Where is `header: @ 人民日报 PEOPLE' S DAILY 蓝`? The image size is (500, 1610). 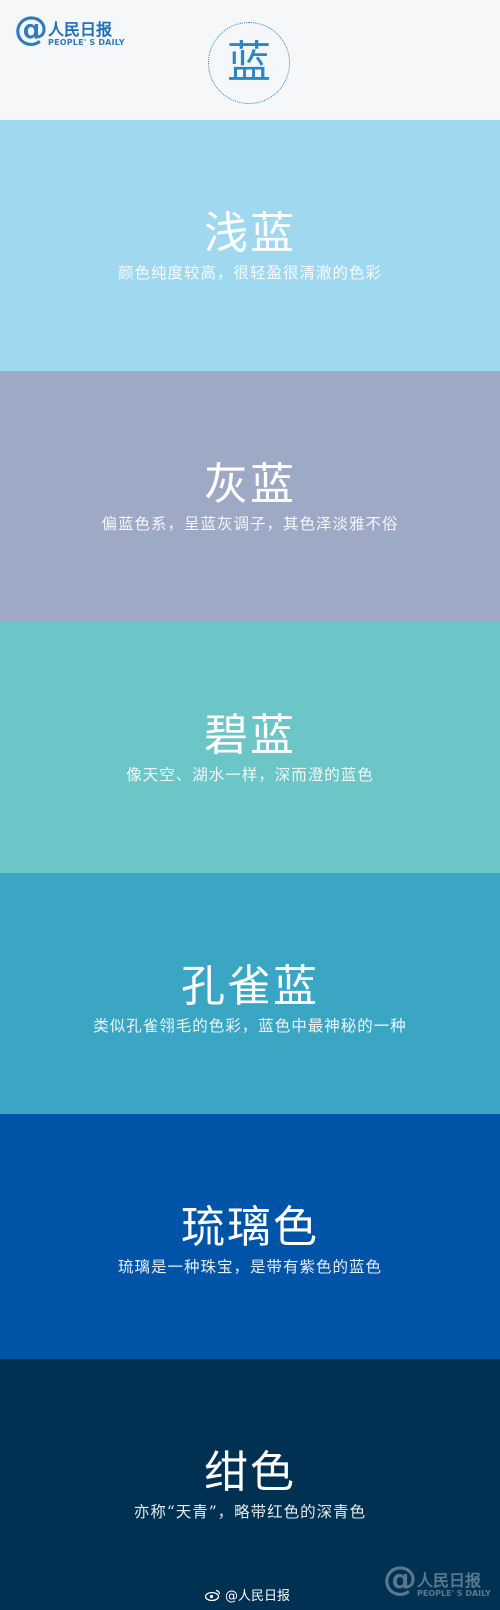
header: @ 人民日报 PEOPLE' S DAILY 蓝 is located at coordinates (250, 60).